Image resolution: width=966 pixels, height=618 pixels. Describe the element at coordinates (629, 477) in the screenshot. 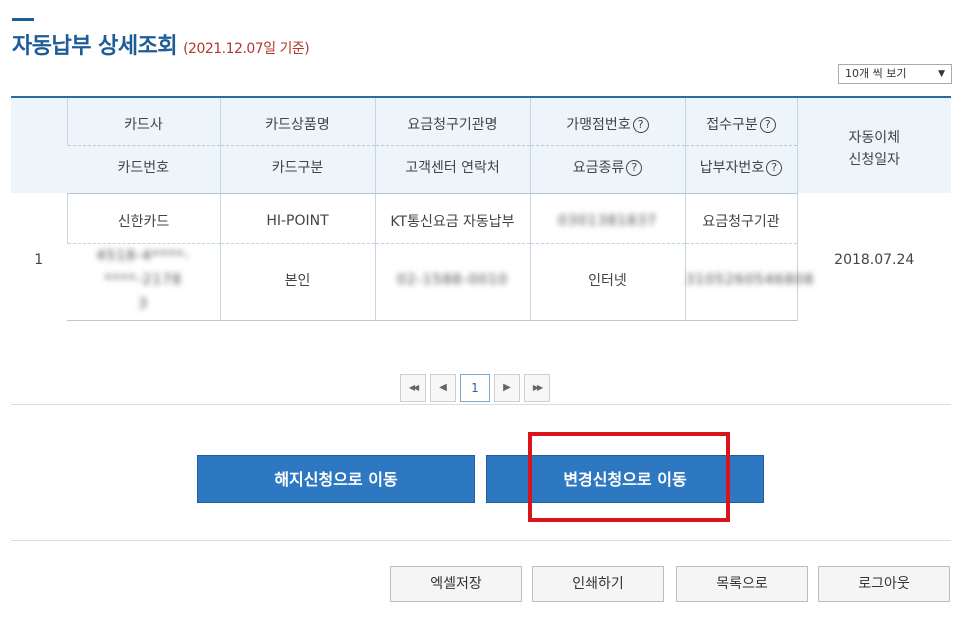

I see `highlight-box` at that location.